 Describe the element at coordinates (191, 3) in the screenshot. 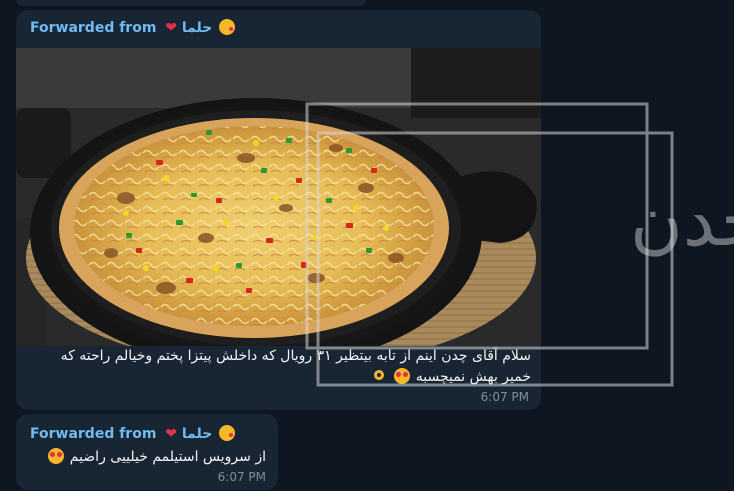

I see `previous-message-bubble` at that location.